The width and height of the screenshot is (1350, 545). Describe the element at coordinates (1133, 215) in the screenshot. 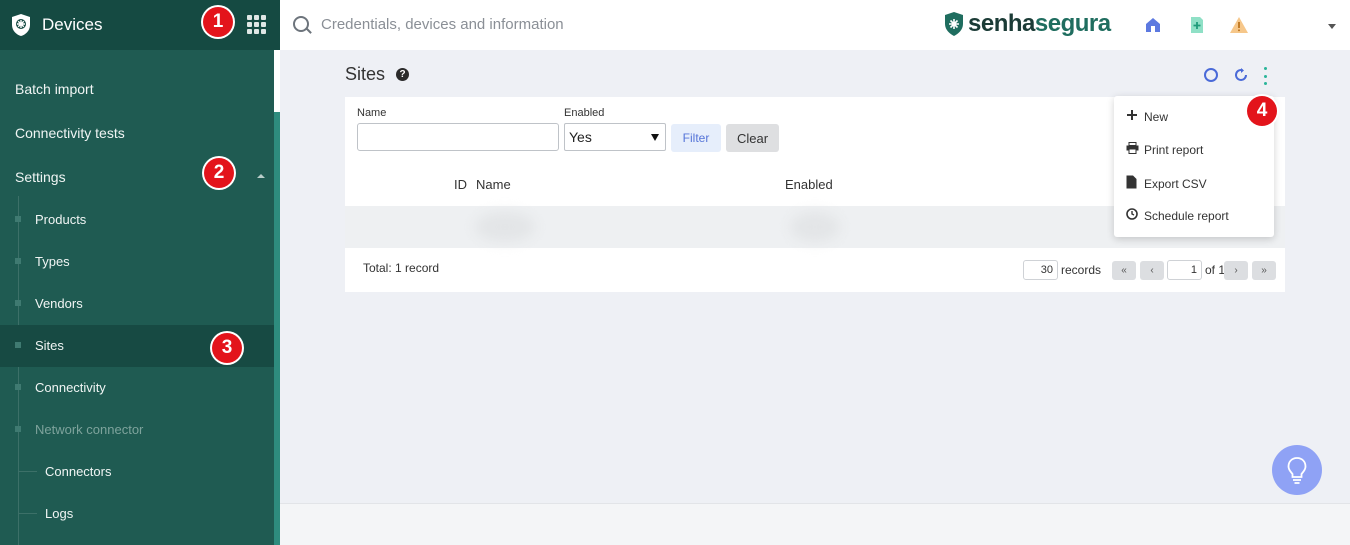

I see `clock-icon` at that location.